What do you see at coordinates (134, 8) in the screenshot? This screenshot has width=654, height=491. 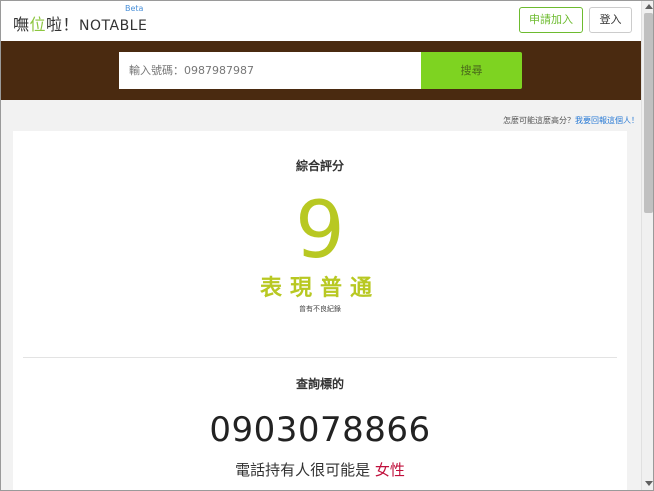 I see `beta-badge: Beta` at bounding box center [134, 8].